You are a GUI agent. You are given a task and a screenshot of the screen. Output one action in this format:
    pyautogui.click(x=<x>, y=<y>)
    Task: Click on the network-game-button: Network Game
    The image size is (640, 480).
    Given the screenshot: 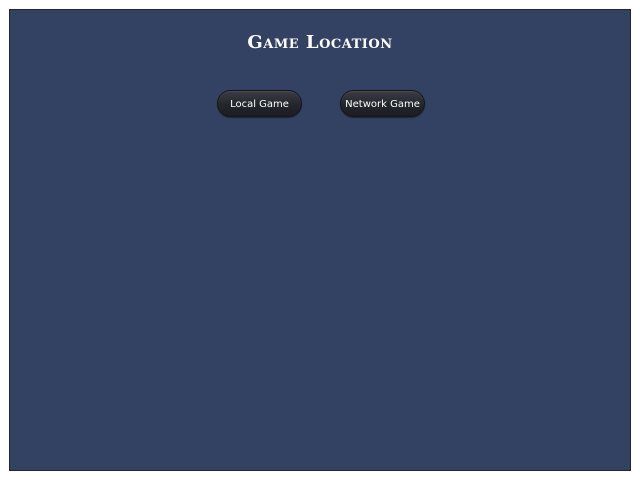 What is the action you would take?
    pyautogui.click(x=382, y=103)
    